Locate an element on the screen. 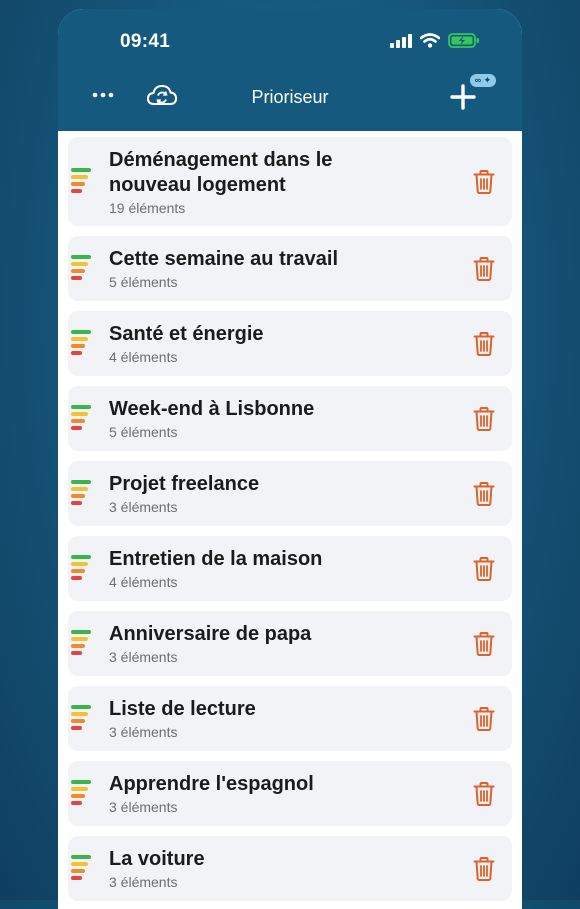 This screenshot has width=580, height=909. header: 09:41 Prioriseur ∞ ✦ is located at coordinates (290, 70).